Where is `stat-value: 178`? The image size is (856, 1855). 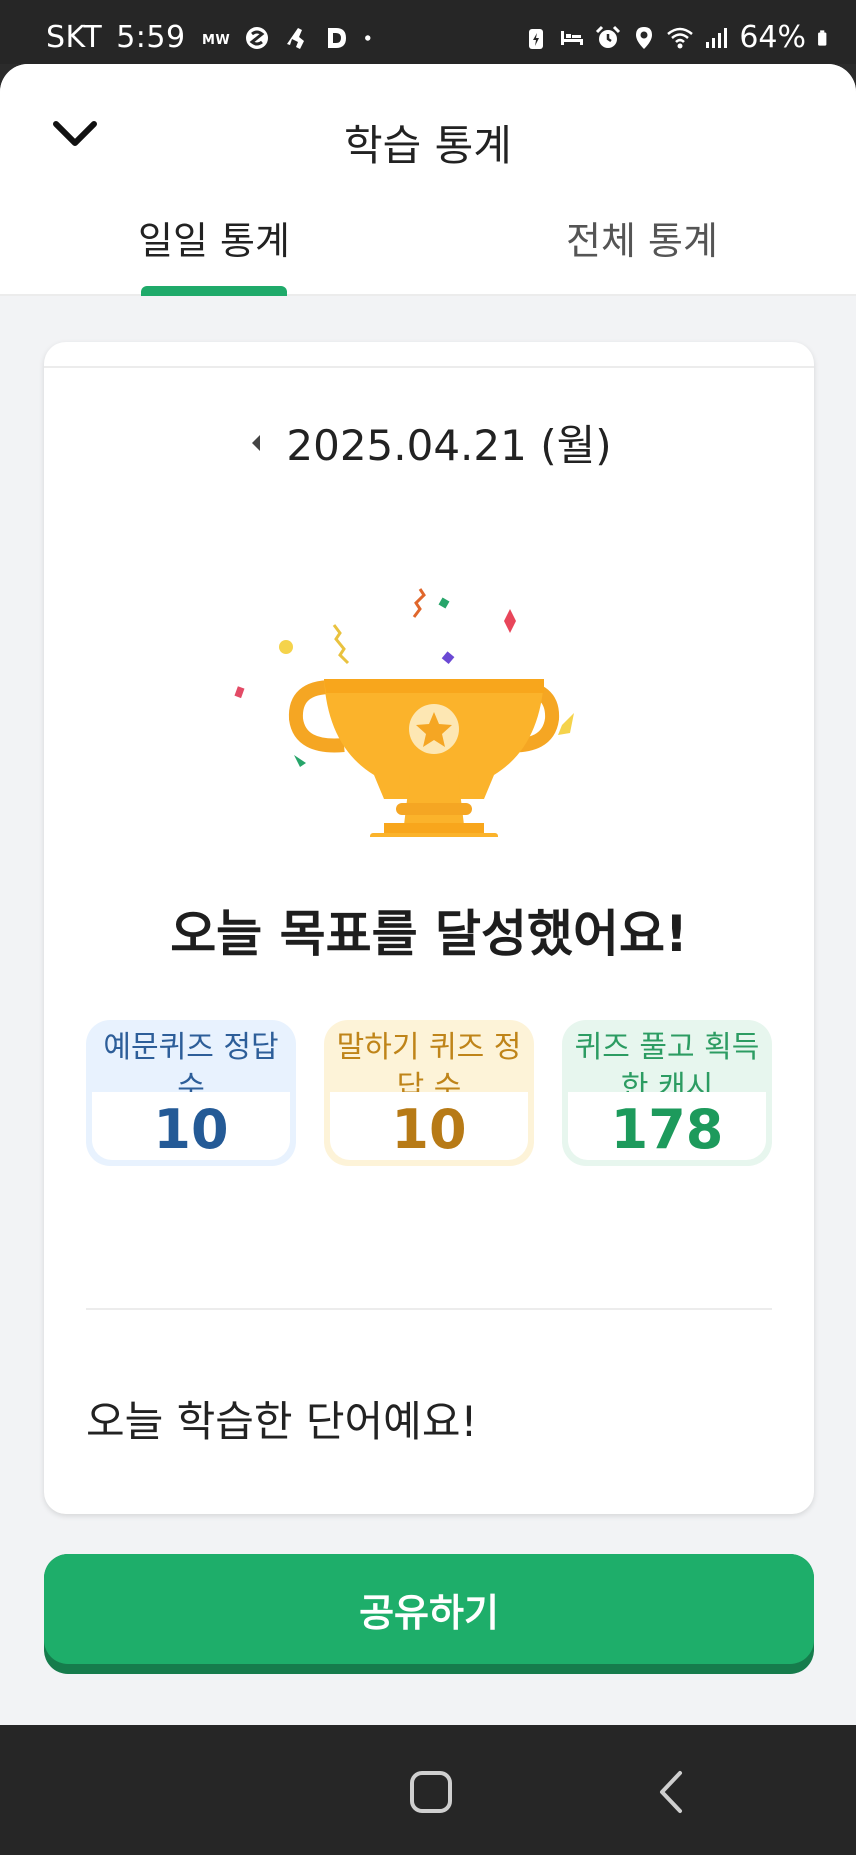
stat-value: 178 is located at coordinates (667, 1129).